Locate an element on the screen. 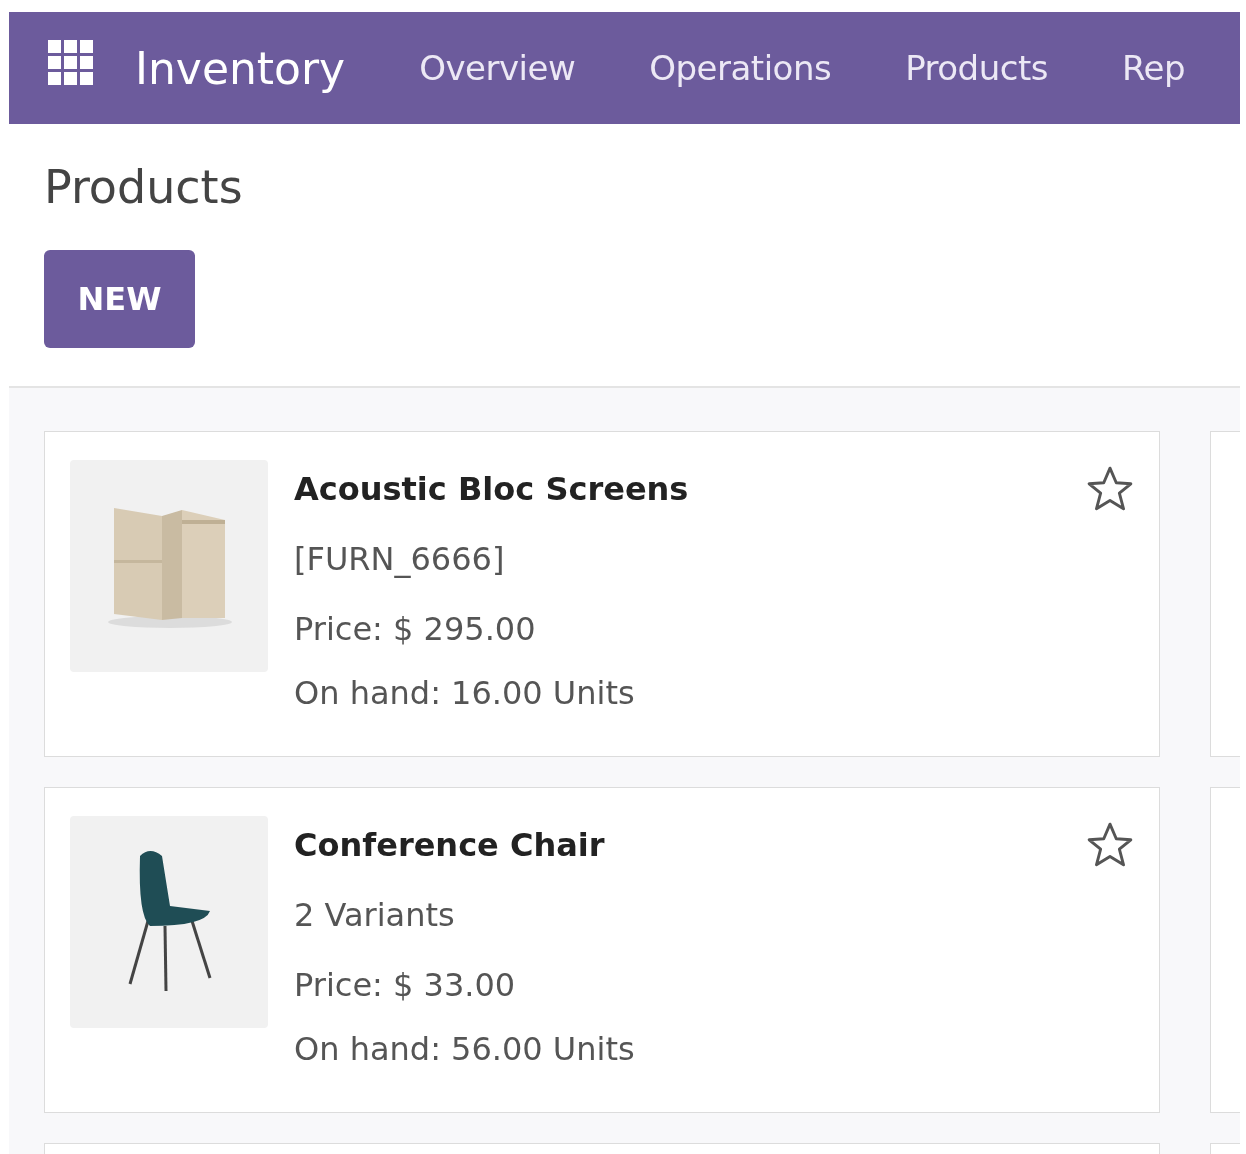 The width and height of the screenshot is (1246, 1154). product-name: Conference Chair is located at coordinates (450, 846).